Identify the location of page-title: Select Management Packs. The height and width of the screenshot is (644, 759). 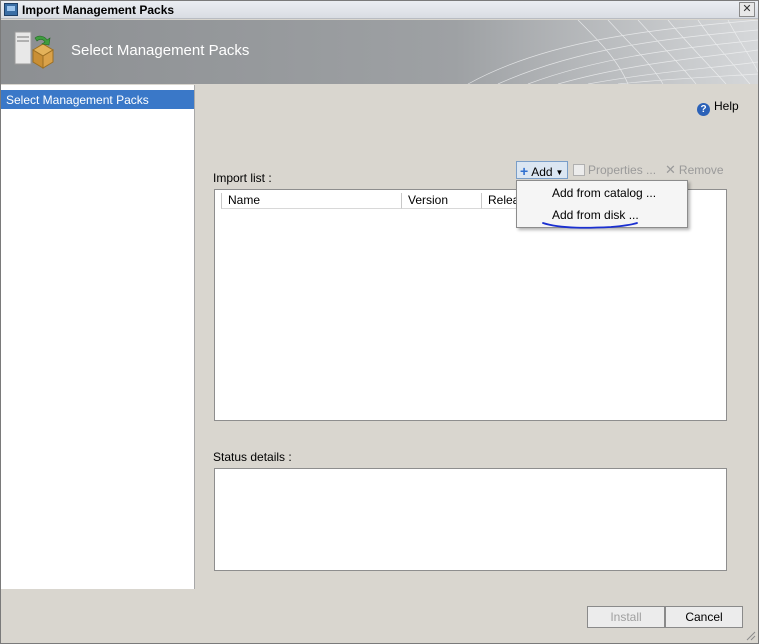
(160, 50).